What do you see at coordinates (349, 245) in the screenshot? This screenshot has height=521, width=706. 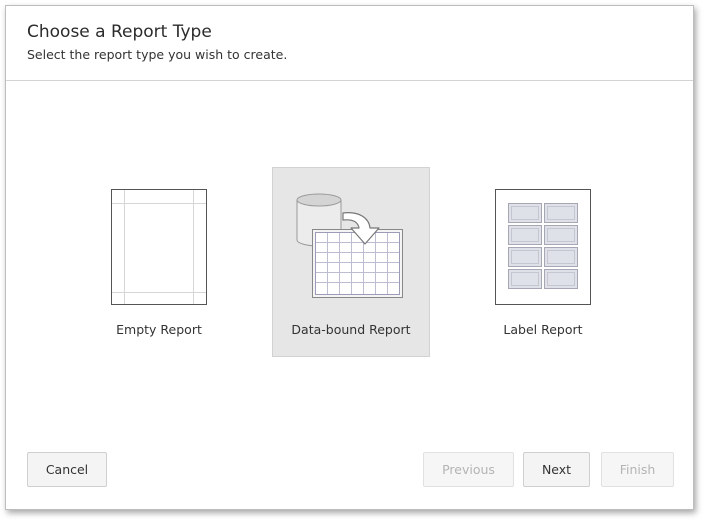 I see `data-bound-report-icon` at bounding box center [349, 245].